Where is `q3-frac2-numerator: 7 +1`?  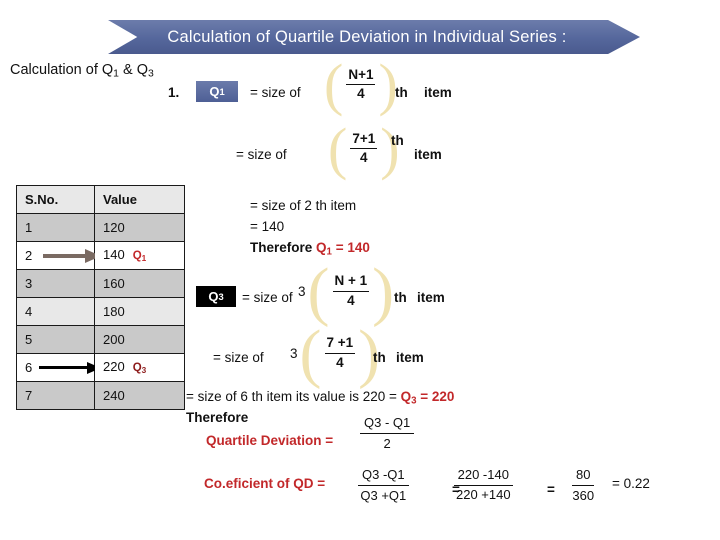 q3-frac2-numerator: 7 +1 is located at coordinates (340, 345).